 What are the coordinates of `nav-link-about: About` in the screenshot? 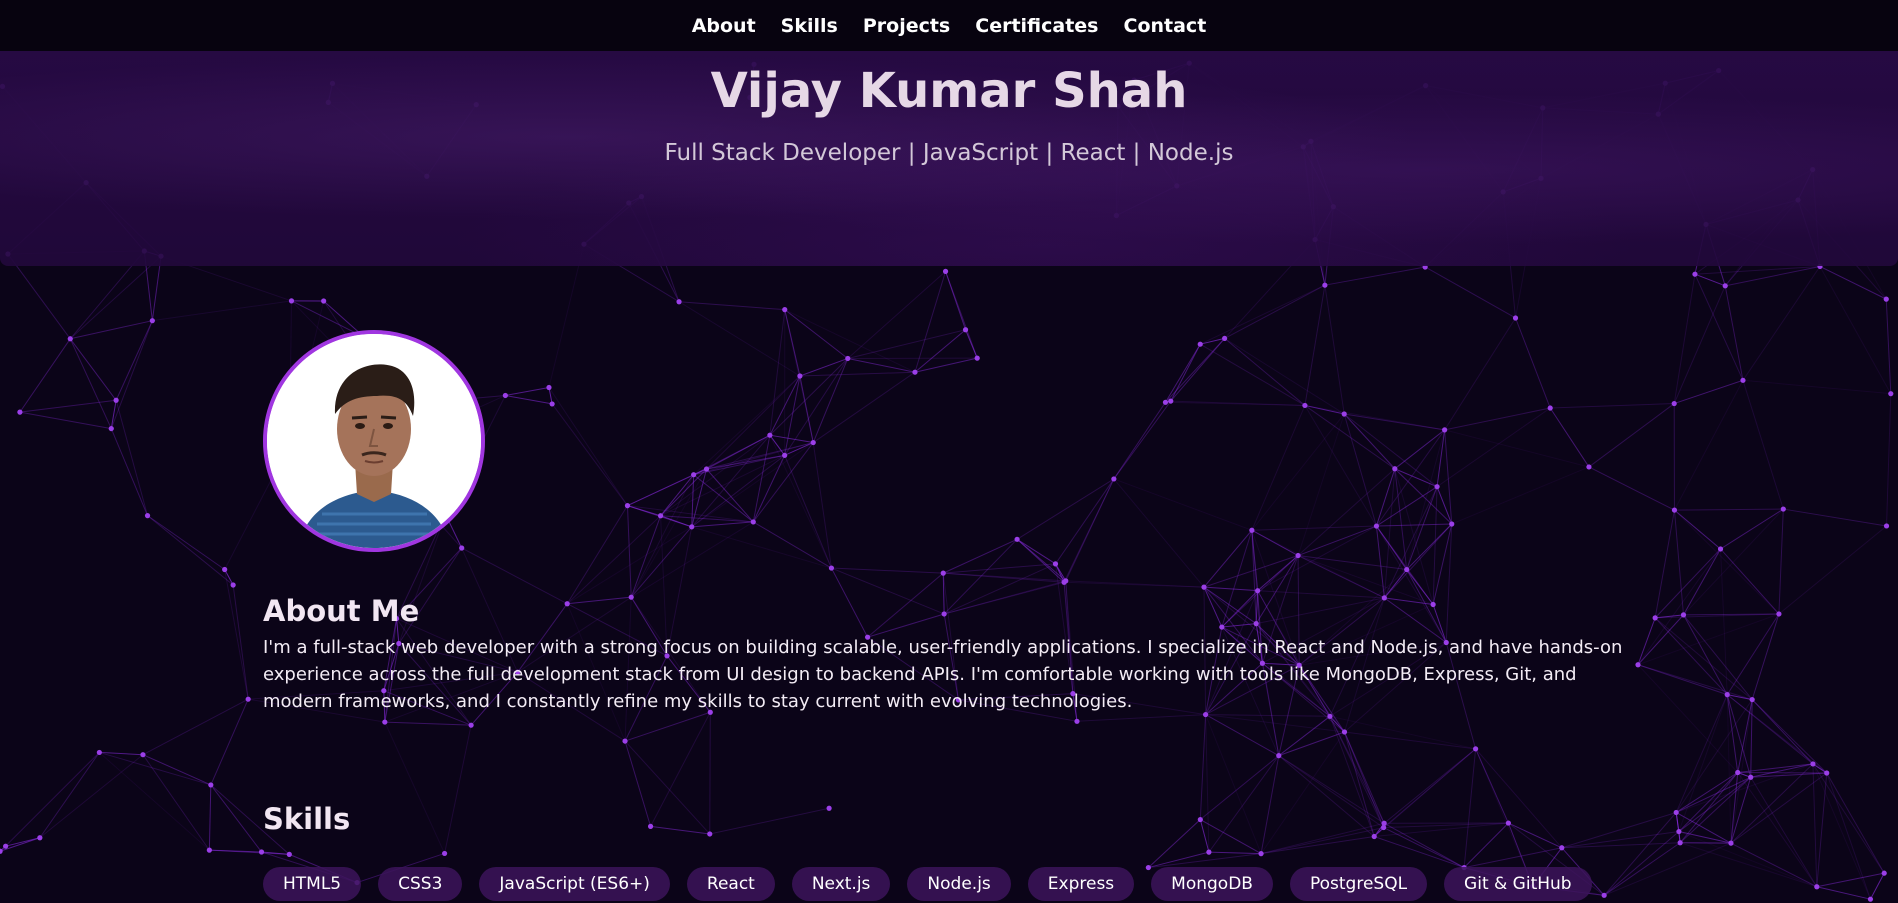 It's located at (724, 26).